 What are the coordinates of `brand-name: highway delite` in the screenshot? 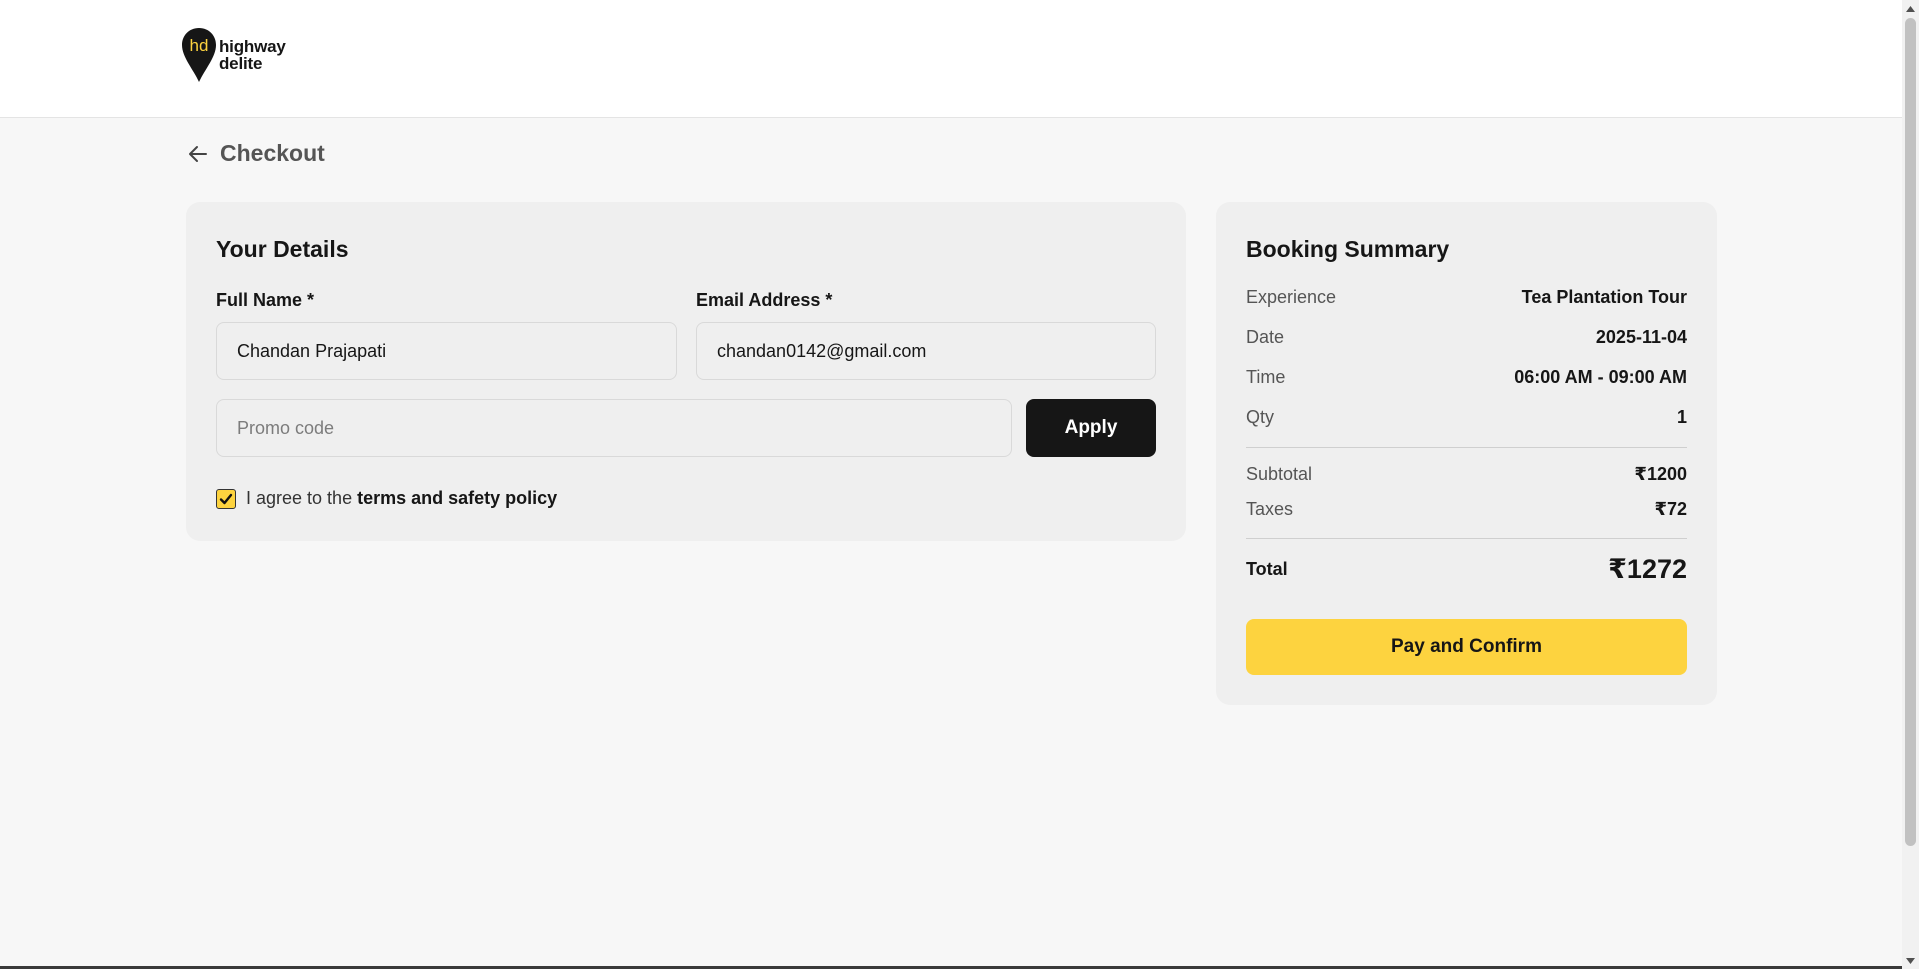 It's located at (252, 55).